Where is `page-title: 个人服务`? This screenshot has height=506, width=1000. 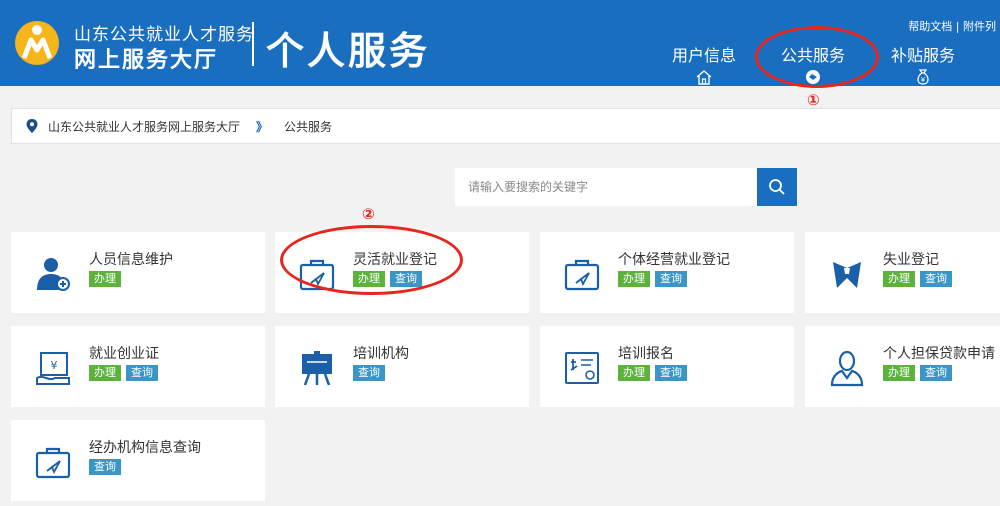 page-title: 个人服务 is located at coordinates (348, 50).